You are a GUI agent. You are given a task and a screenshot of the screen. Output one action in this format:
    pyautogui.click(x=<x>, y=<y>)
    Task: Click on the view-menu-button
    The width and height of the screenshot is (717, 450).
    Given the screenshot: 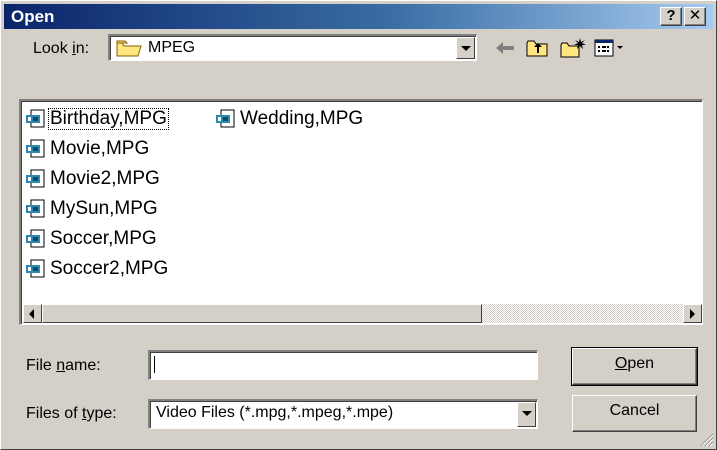 What is the action you would take?
    pyautogui.click(x=610, y=48)
    